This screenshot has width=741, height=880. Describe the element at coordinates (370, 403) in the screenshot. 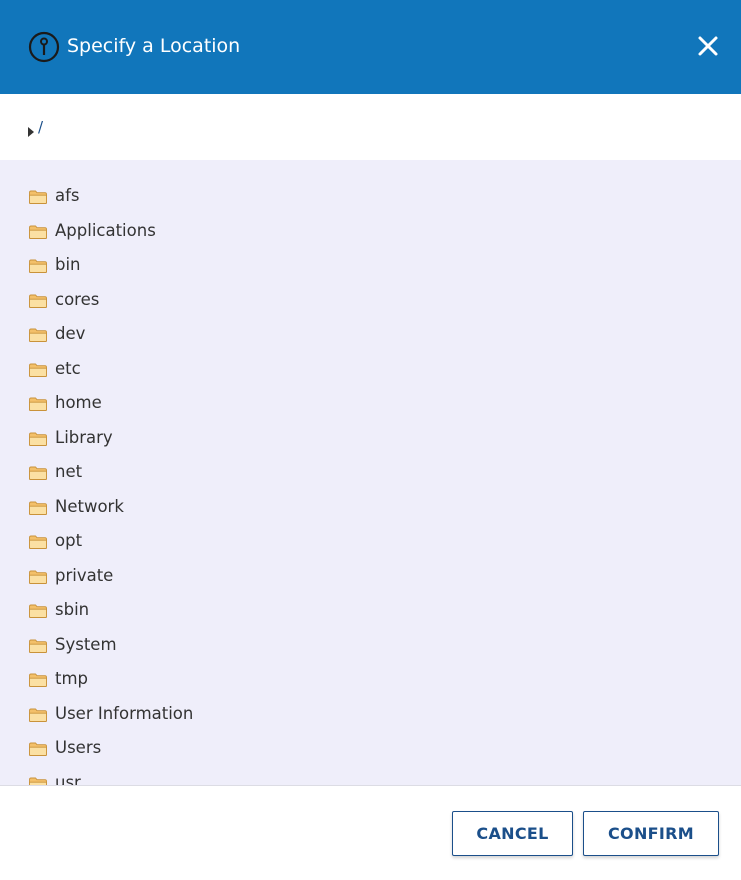

I see `folder-list-item: home` at that location.